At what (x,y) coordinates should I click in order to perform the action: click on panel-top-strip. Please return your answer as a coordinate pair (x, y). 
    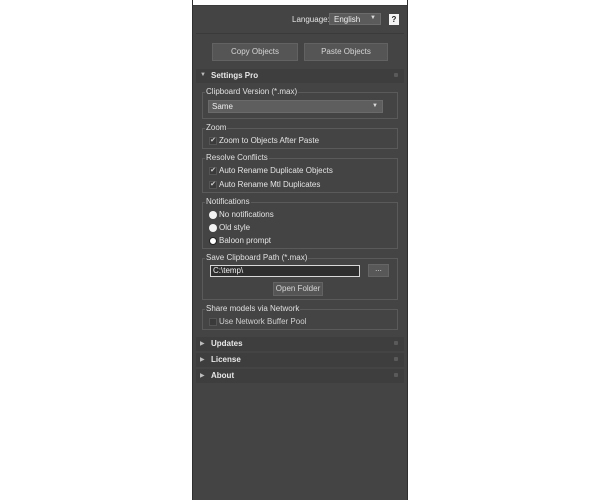
    Looking at the image, I should click on (300, 3).